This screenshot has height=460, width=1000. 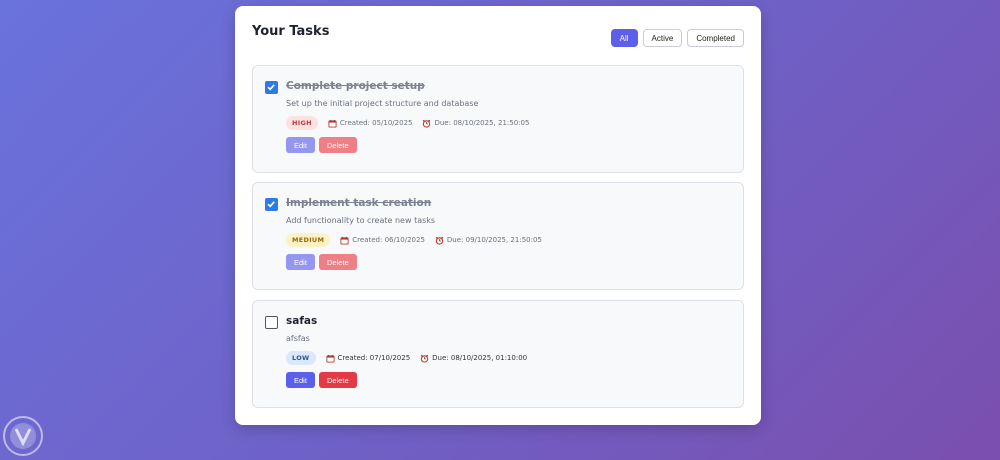 I want to click on created-date-text: Created: 06/10/2025, so click(x=388, y=240).